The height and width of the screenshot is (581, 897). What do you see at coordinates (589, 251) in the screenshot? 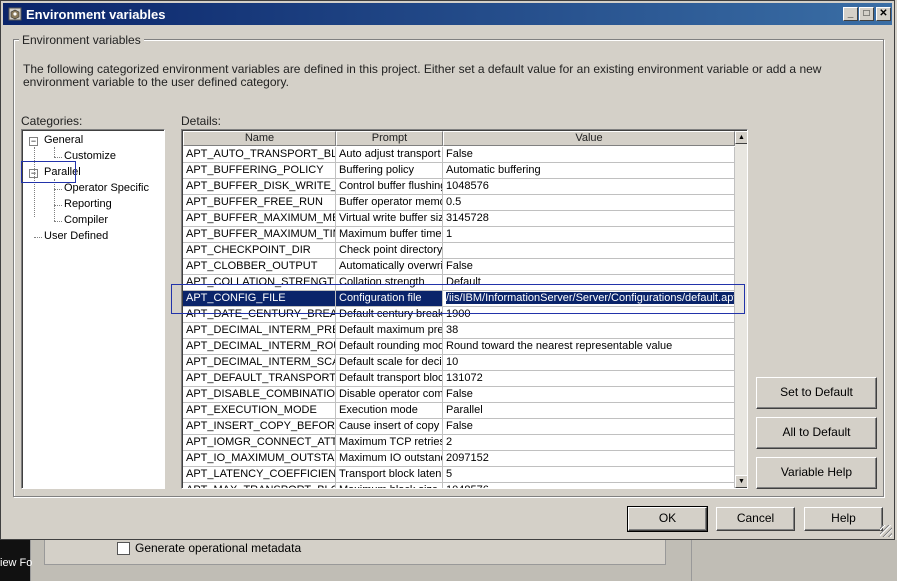
I see `cell-value` at bounding box center [589, 251].